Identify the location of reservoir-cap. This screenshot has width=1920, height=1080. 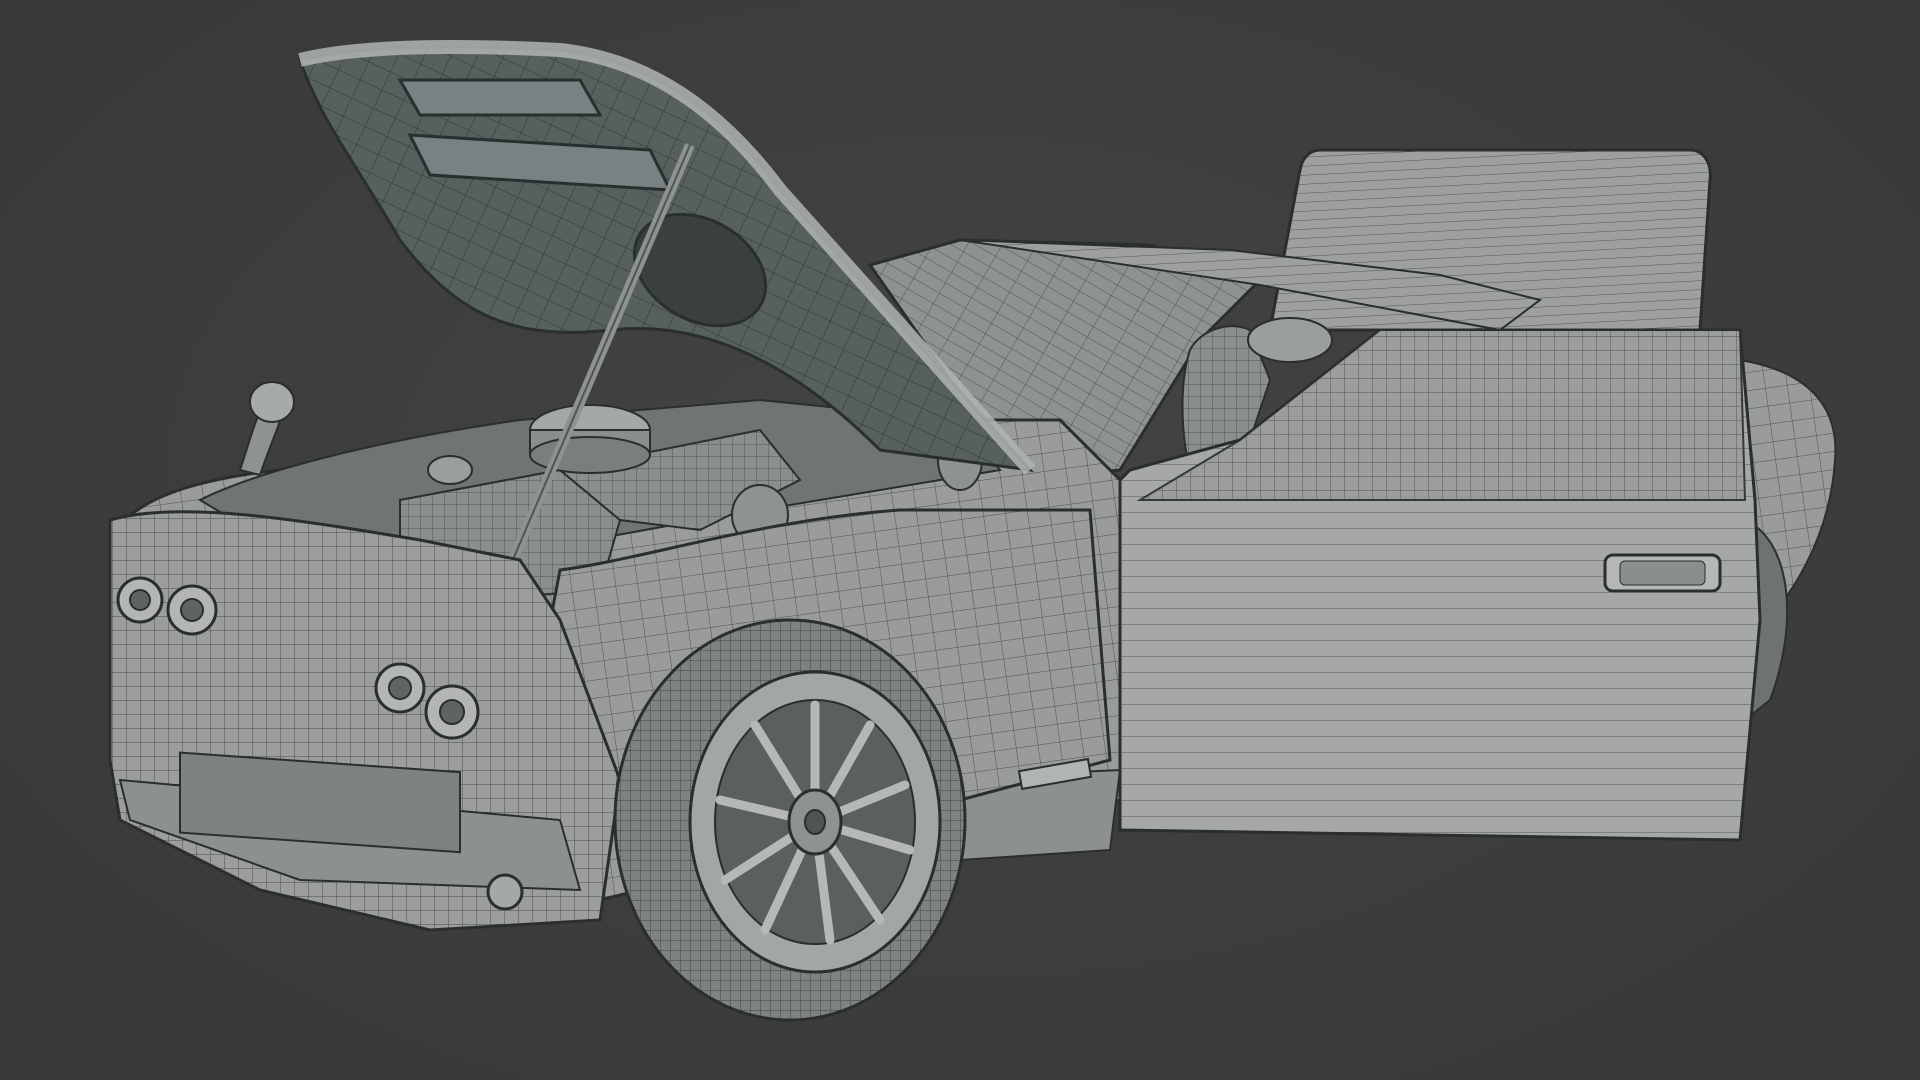
(450, 470).